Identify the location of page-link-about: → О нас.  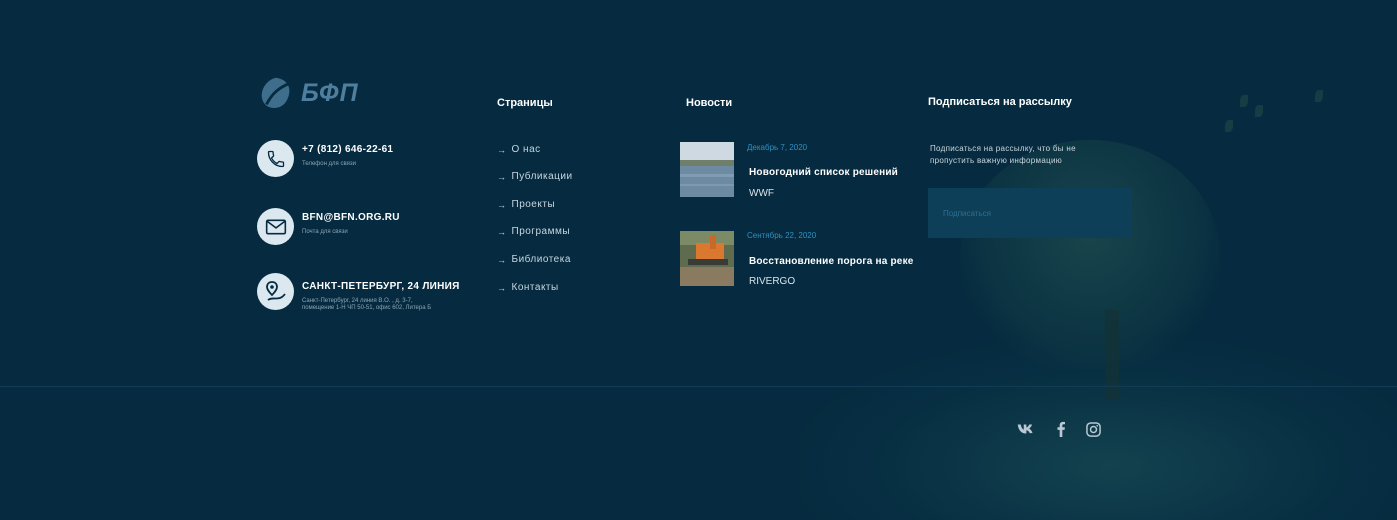
(519, 149).